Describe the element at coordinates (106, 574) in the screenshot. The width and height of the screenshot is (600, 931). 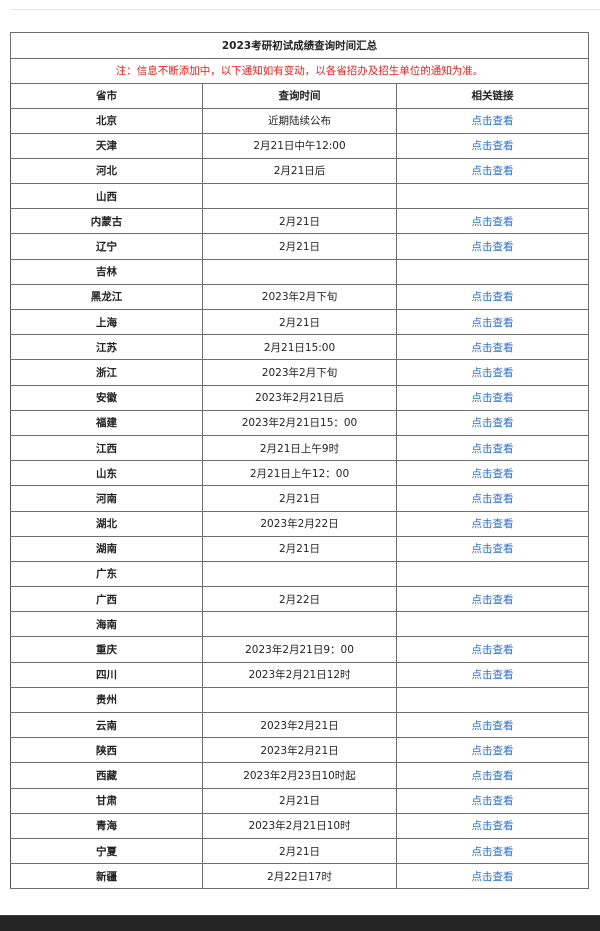
I see `province-cell: 广东` at that location.